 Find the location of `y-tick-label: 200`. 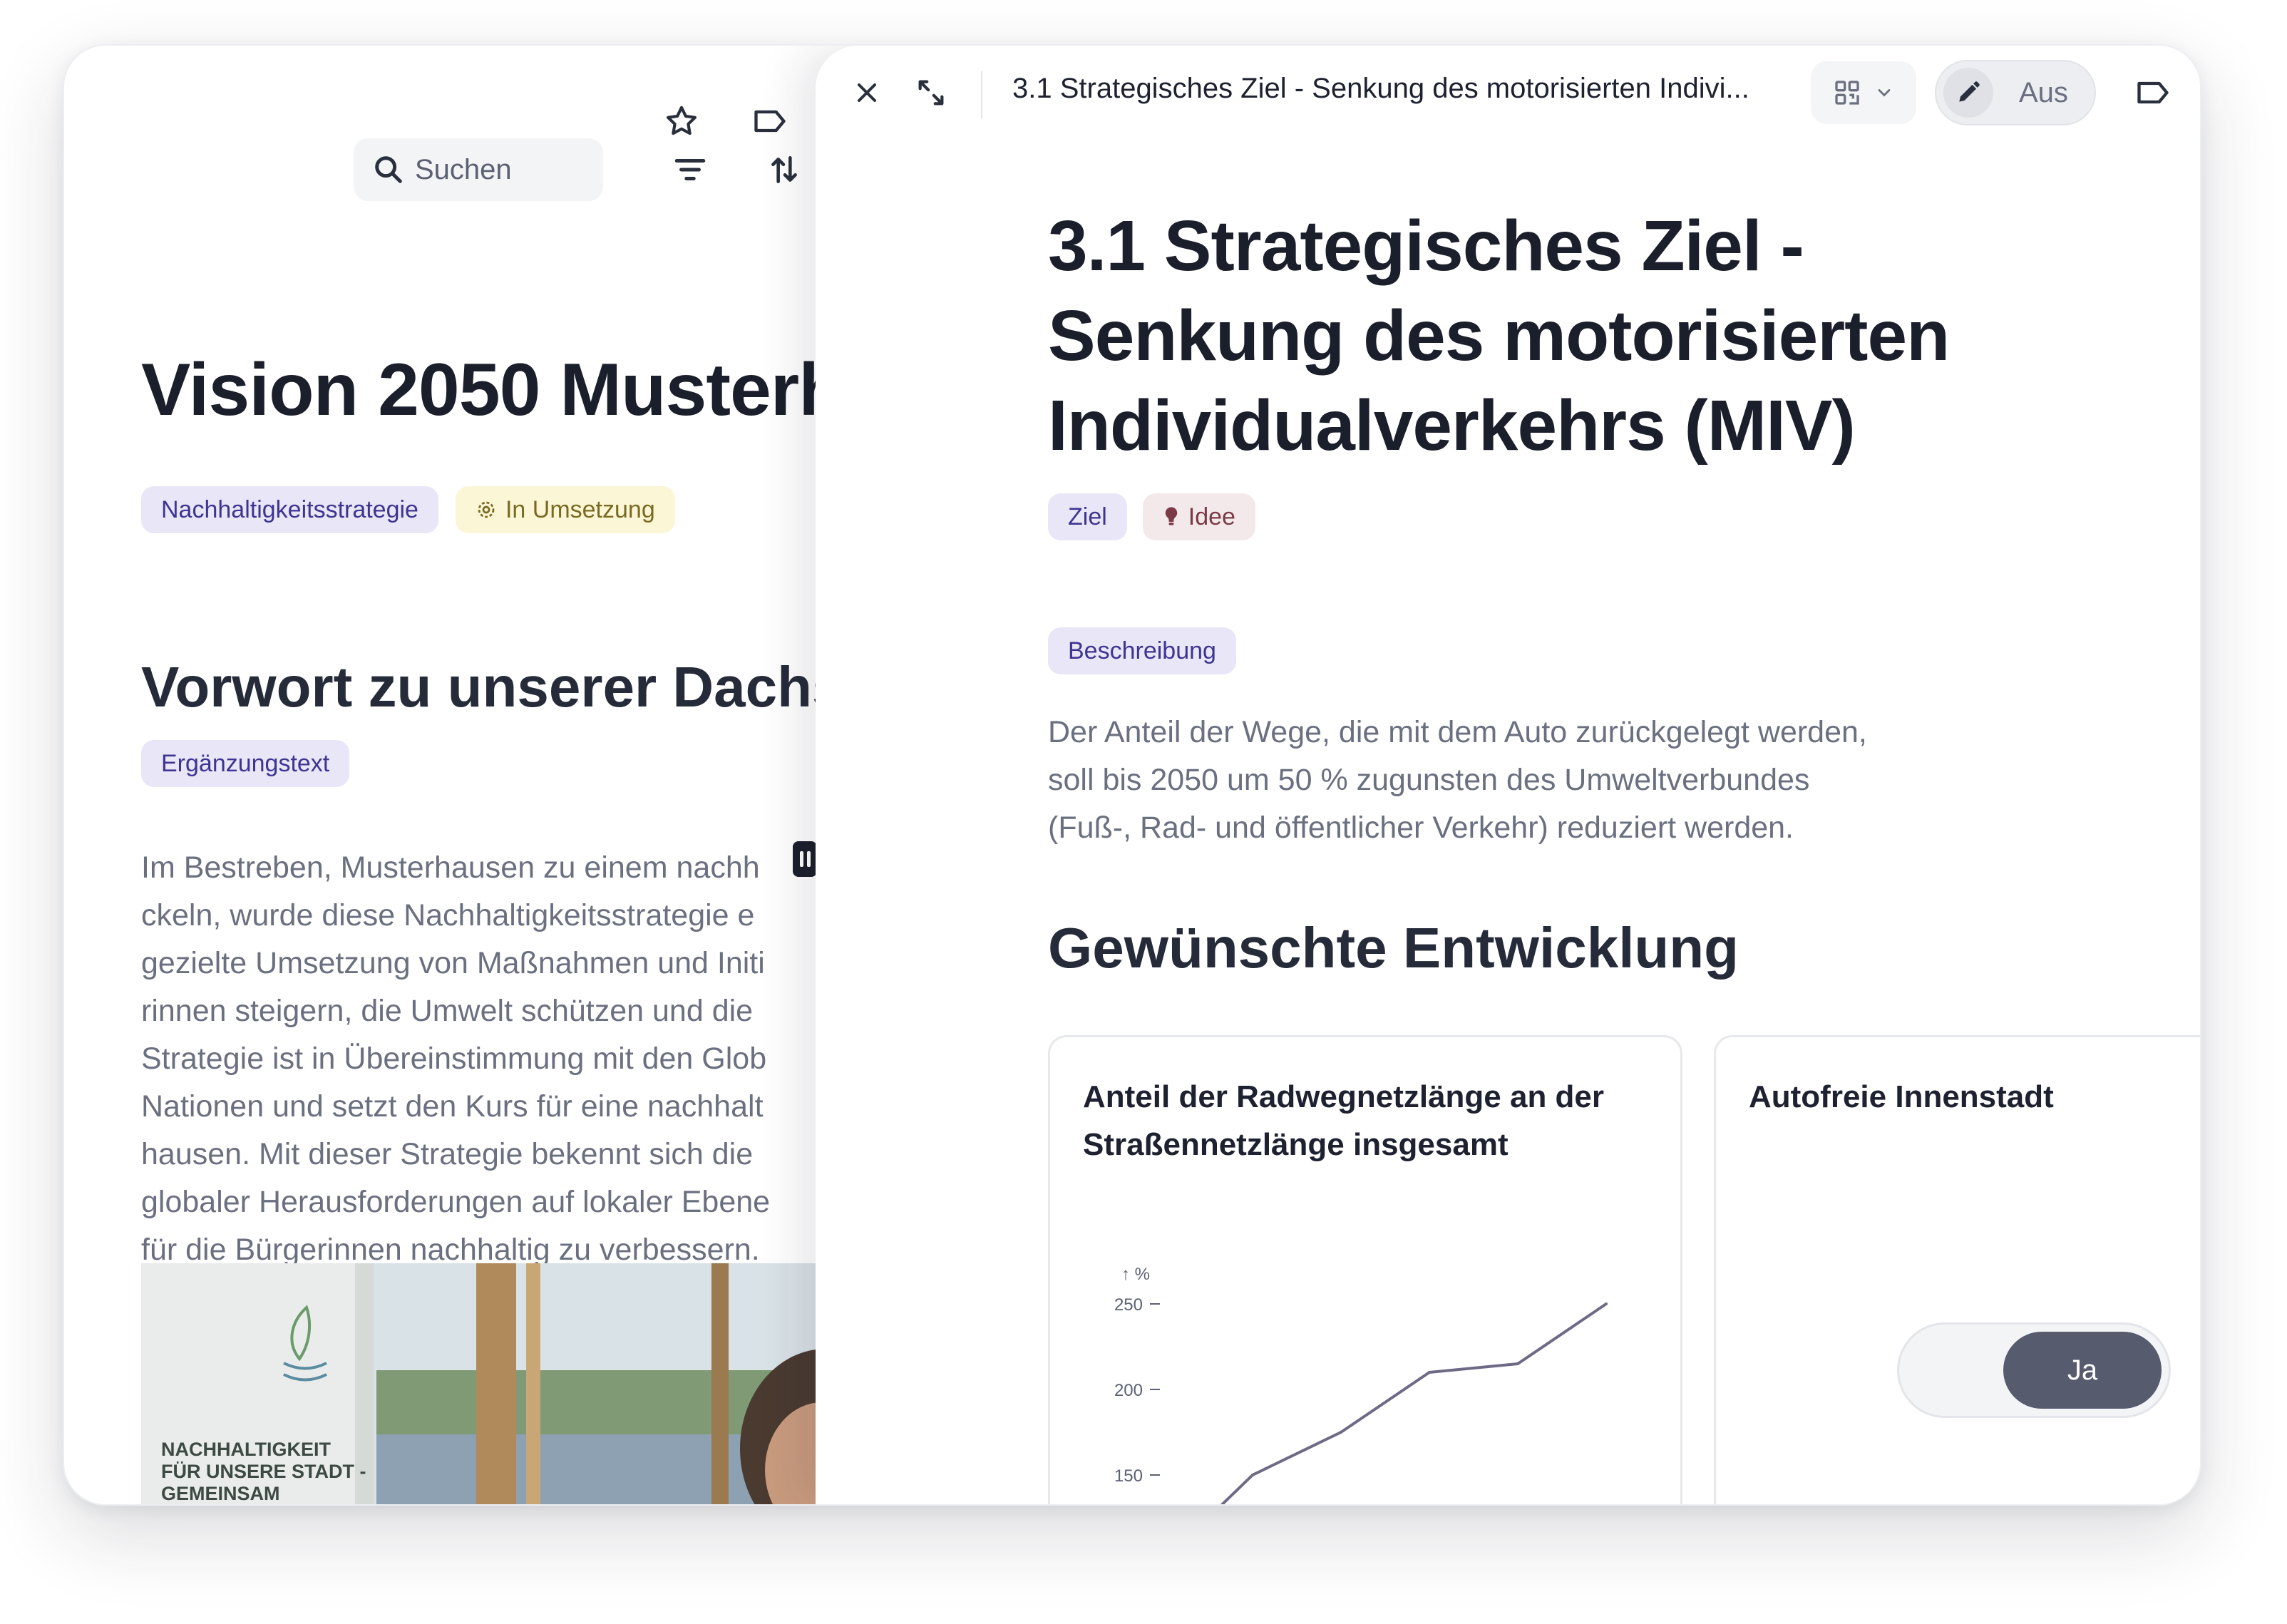

y-tick-label: 200 is located at coordinates (1128, 1390).